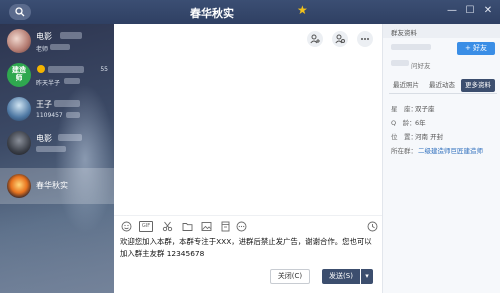 The width and height of the screenshot is (500, 293). What do you see at coordinates (470, 11) in the screenshot?
I see `maximize-icon: ☐` at bounding box center [470, 11].